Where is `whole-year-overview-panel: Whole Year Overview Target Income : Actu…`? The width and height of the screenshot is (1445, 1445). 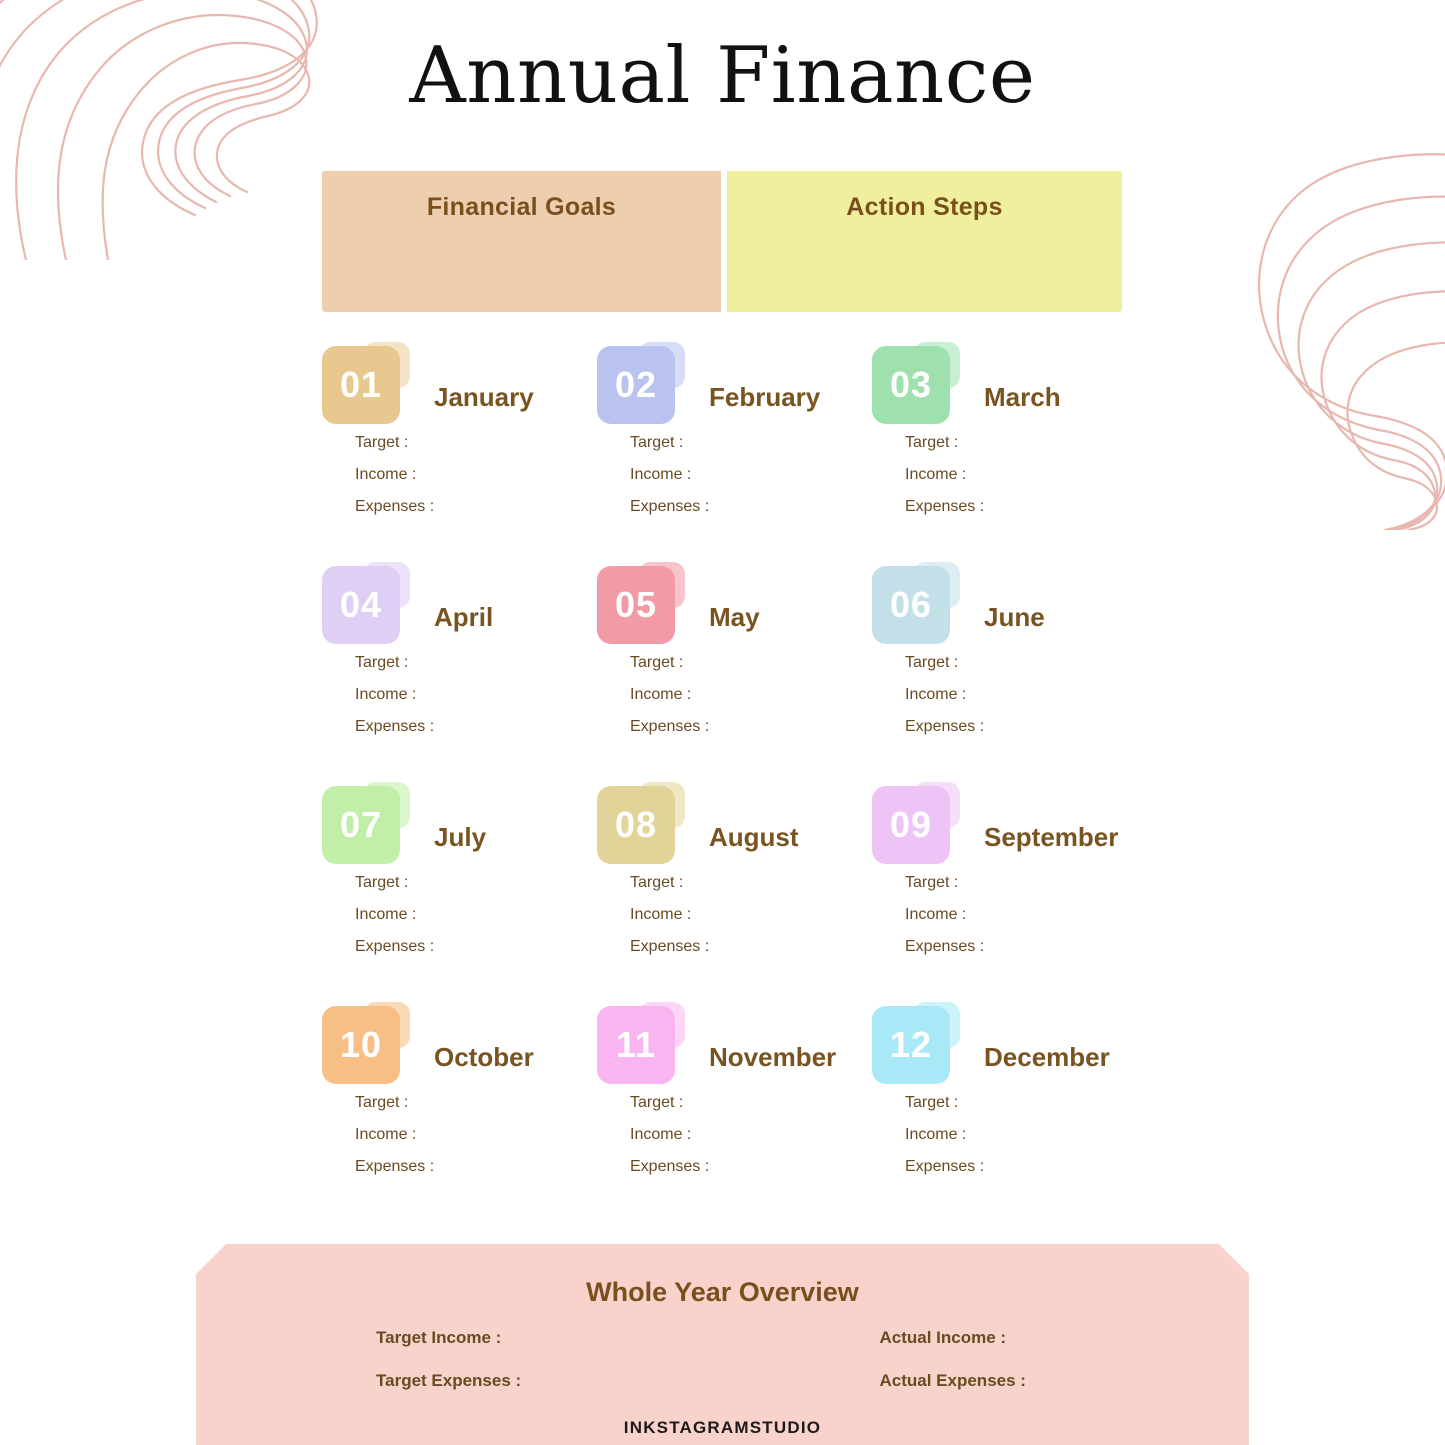
whole-year-overview-panel: Whole Year Overview Target Income : Actu… is located at coordinates (722, 1344).